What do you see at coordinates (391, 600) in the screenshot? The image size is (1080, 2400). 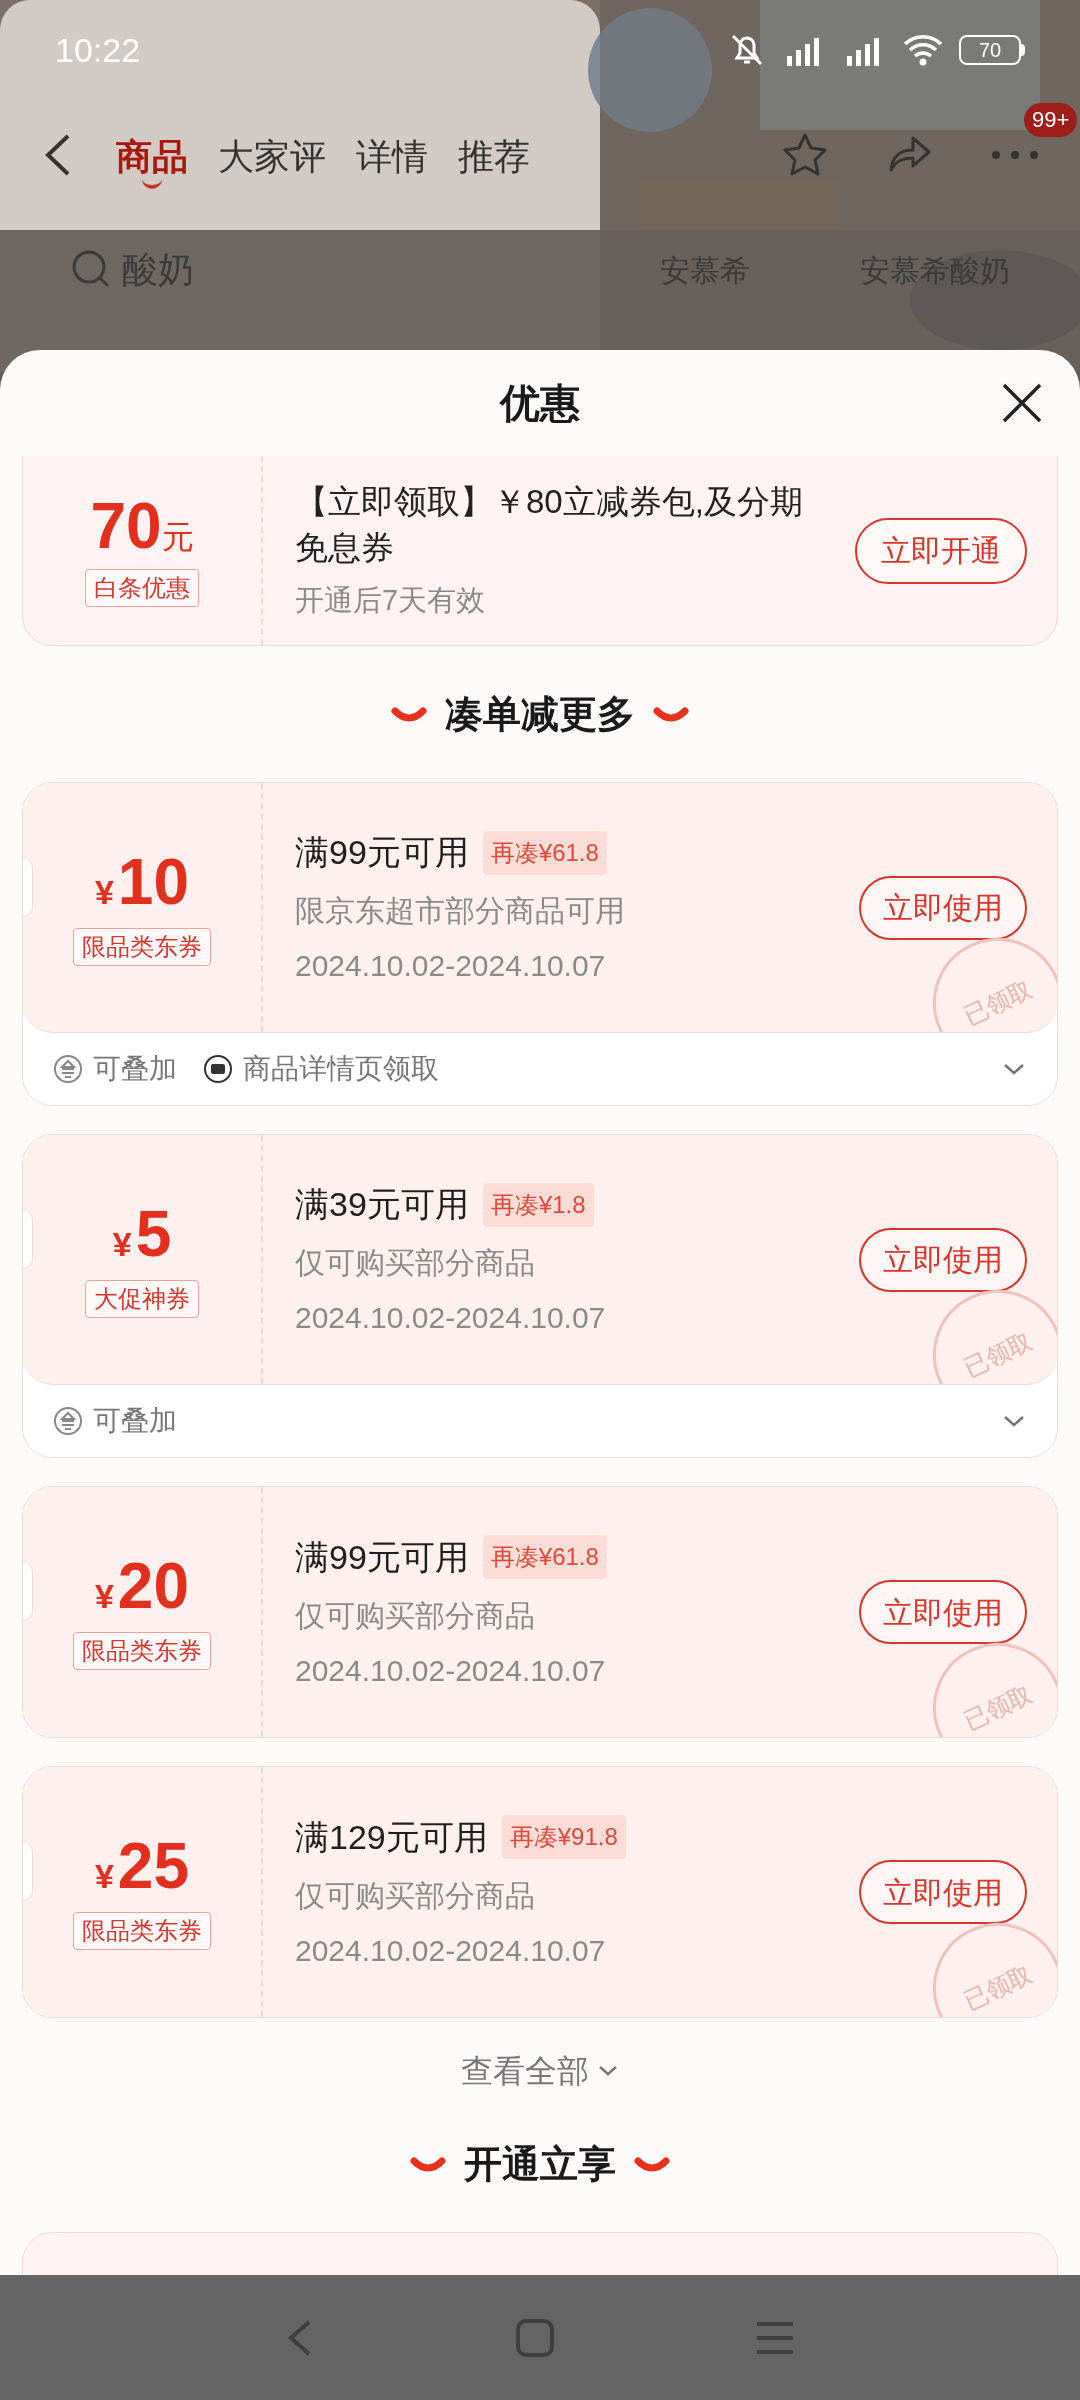 I see `offer-validity: 开通后7天有效` at bounding box center [391, 600].